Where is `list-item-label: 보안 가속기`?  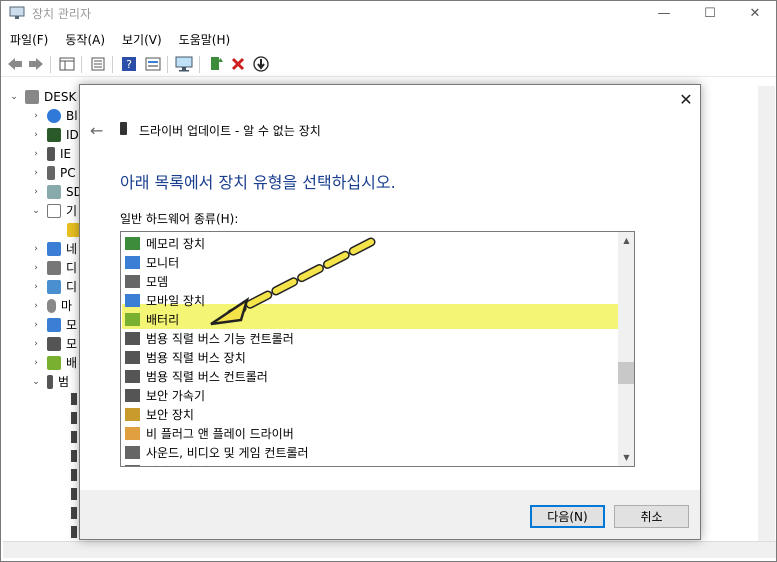
list-item-label: 보안 가속기 is located at coordinates (176, 396).